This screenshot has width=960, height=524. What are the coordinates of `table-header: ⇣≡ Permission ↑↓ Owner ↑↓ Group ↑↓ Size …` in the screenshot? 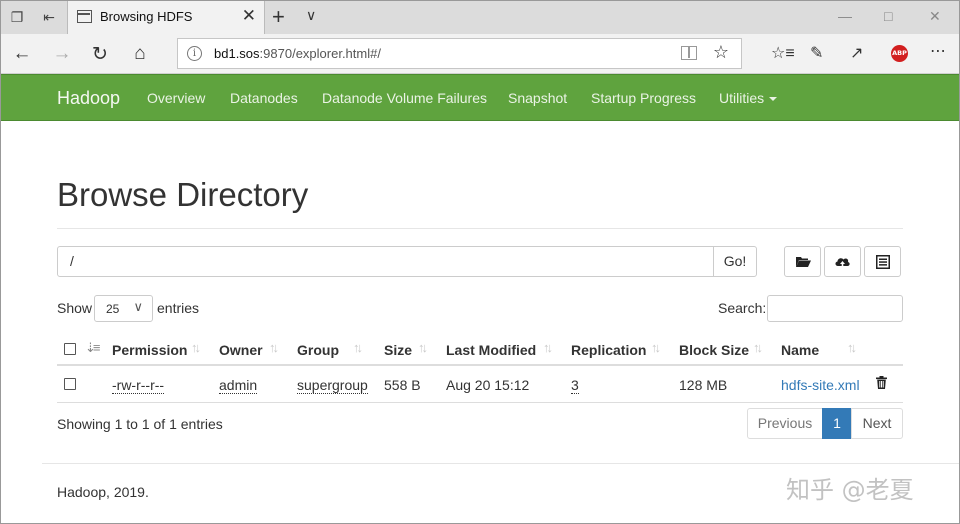 It's located at (480, 350).